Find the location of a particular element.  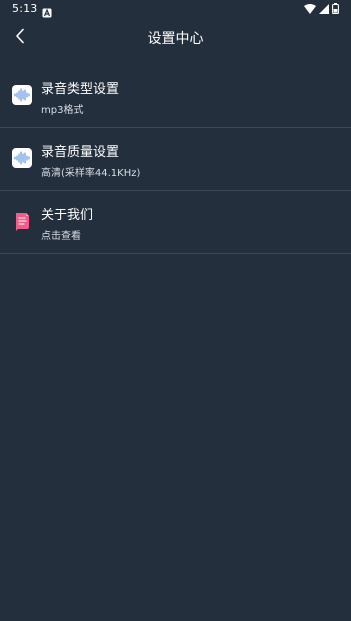

document-icon is located at coordinates (22, 221).